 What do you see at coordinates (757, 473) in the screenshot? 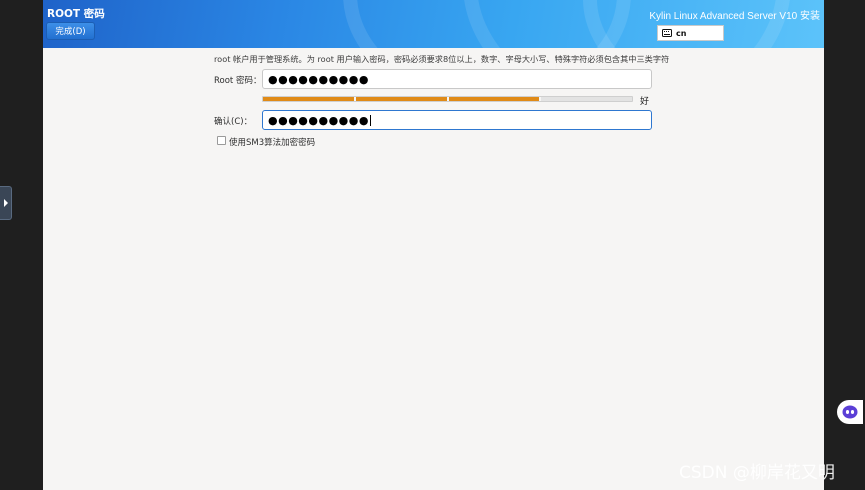
I see `watermark: CSDN @柳岸花又明` at bounding box center [757, 473].